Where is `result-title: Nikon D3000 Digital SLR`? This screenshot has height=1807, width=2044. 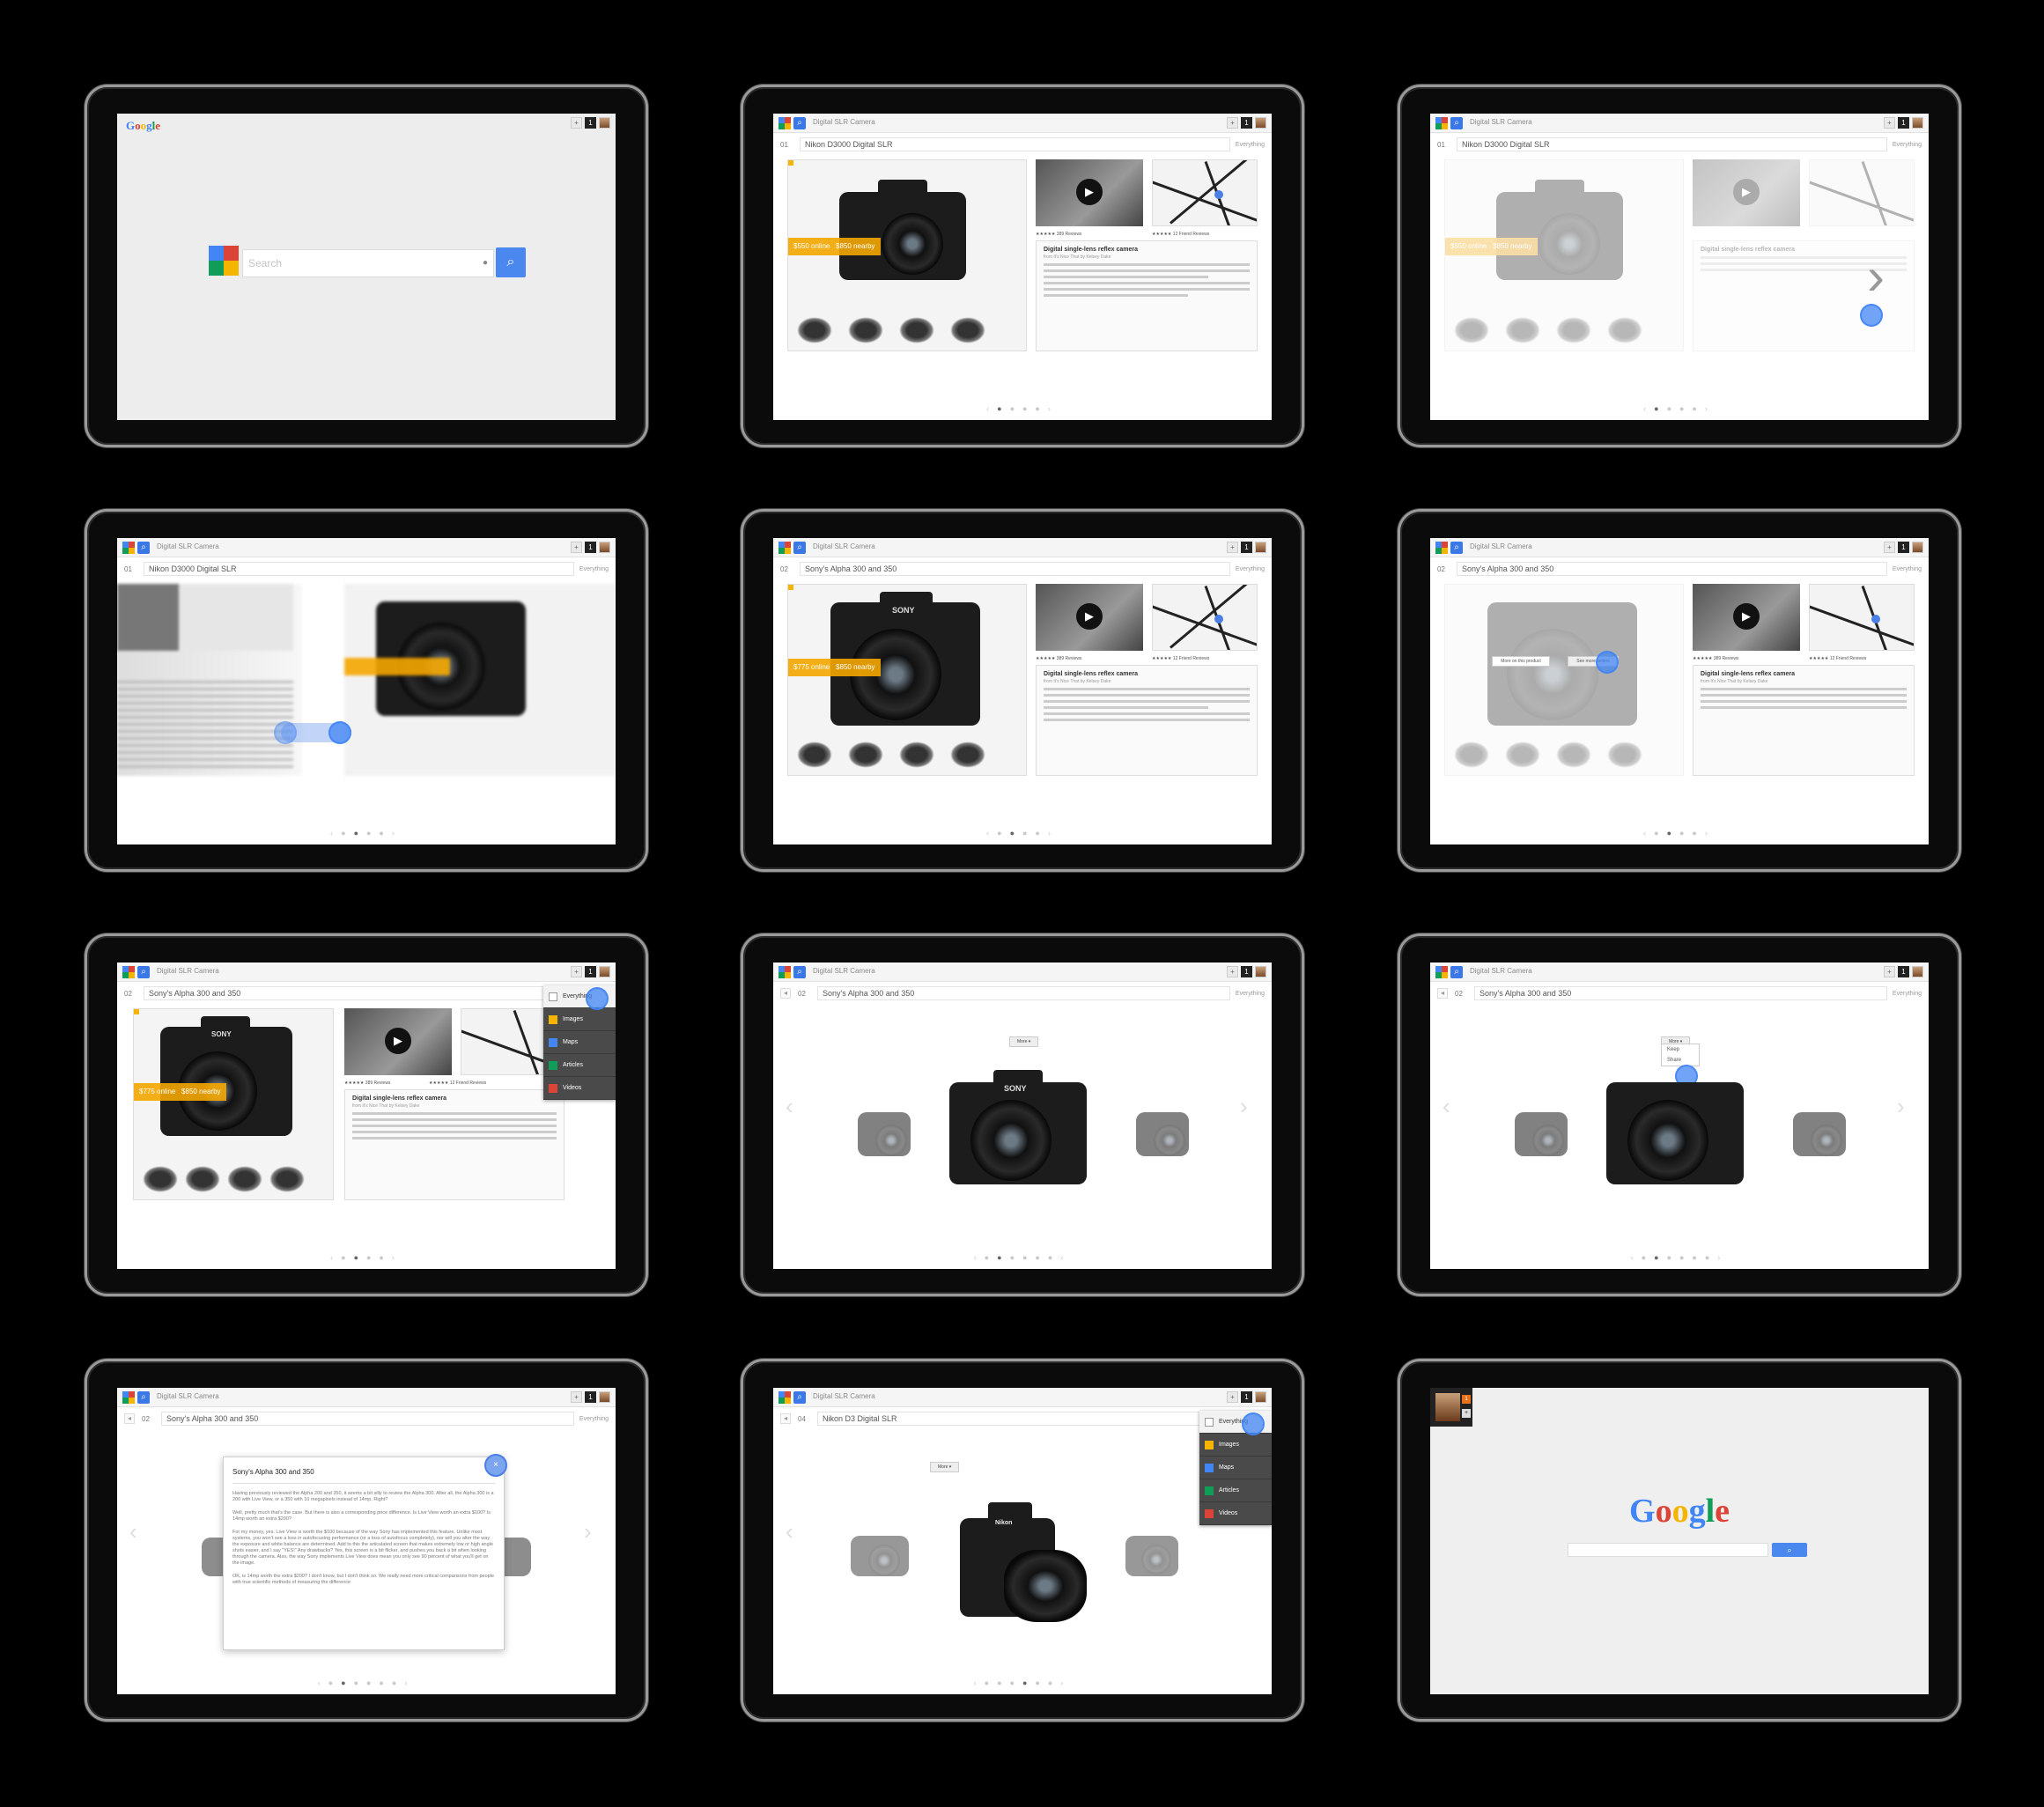 result-title: Nikon D3000 Digital SLR is located at coordinates (359, 569).